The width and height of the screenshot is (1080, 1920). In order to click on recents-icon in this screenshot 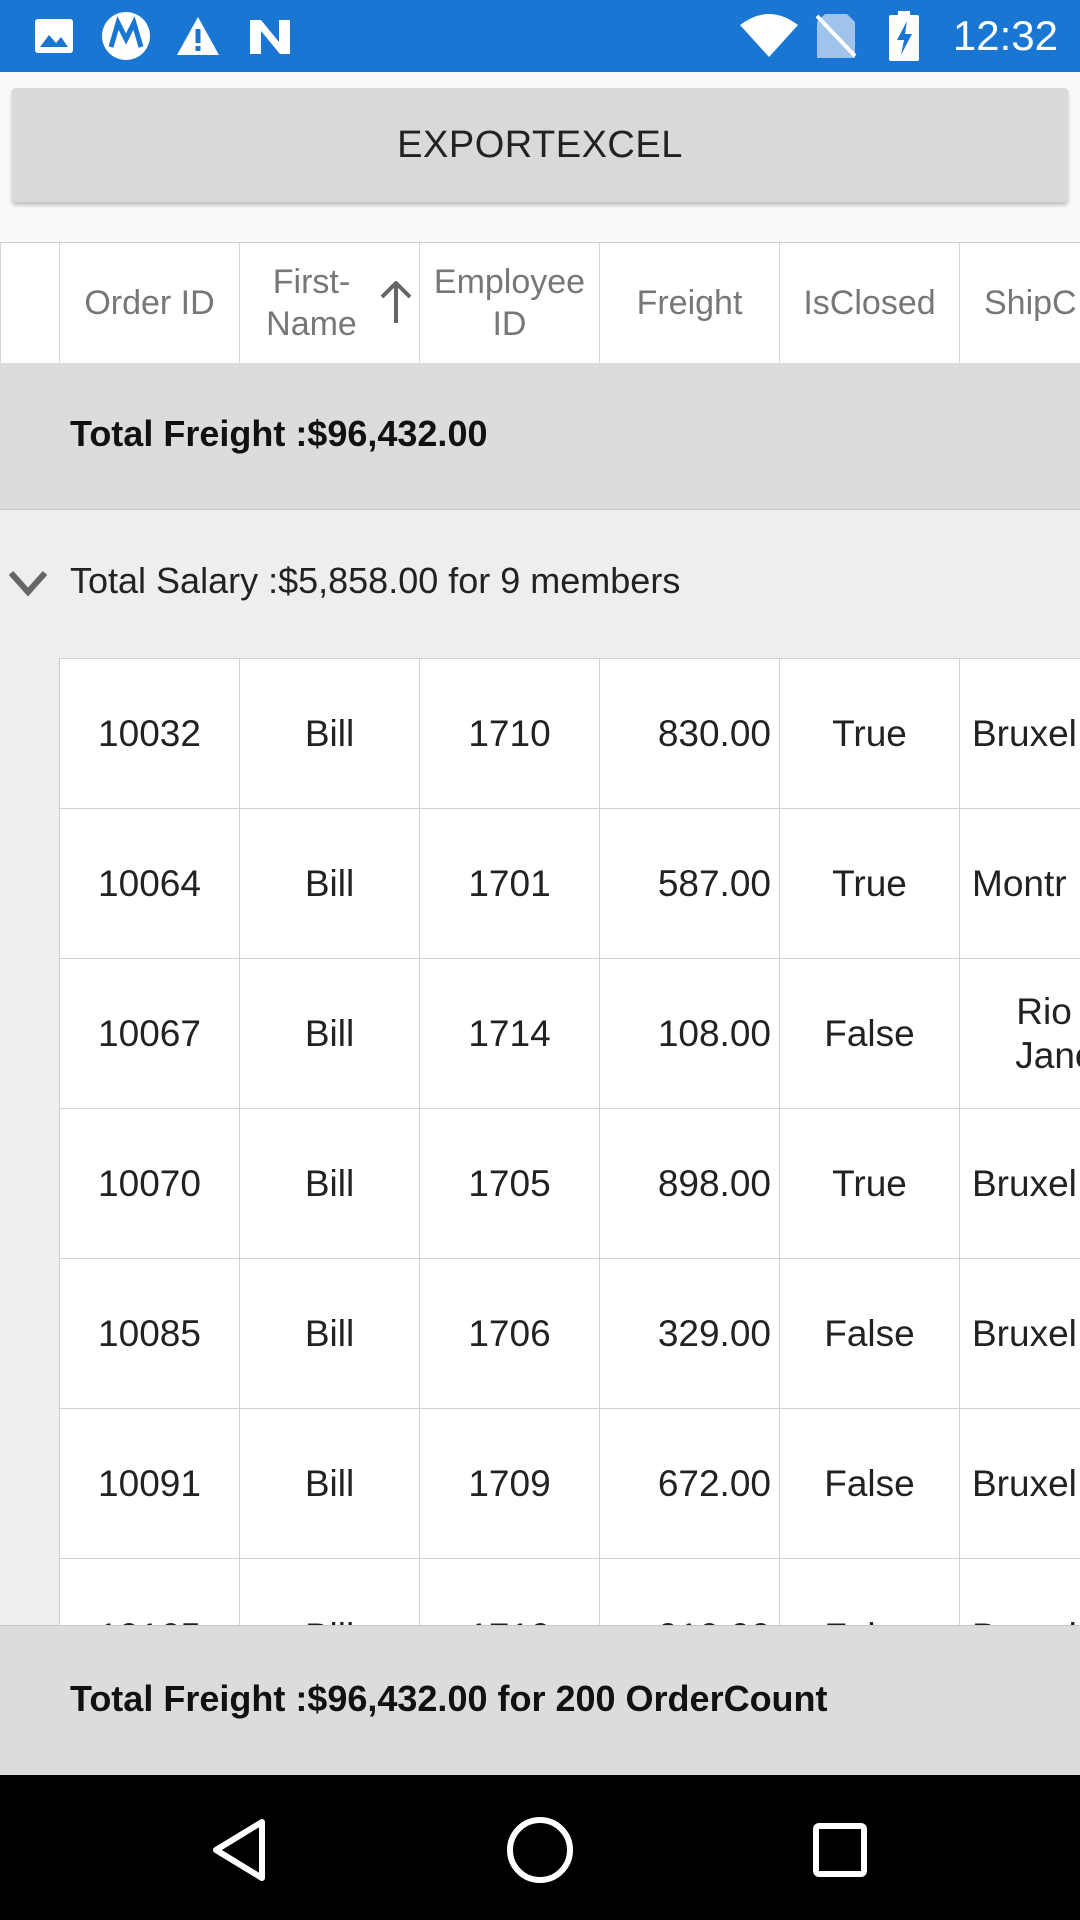, I will do `click(840, 1850)`.